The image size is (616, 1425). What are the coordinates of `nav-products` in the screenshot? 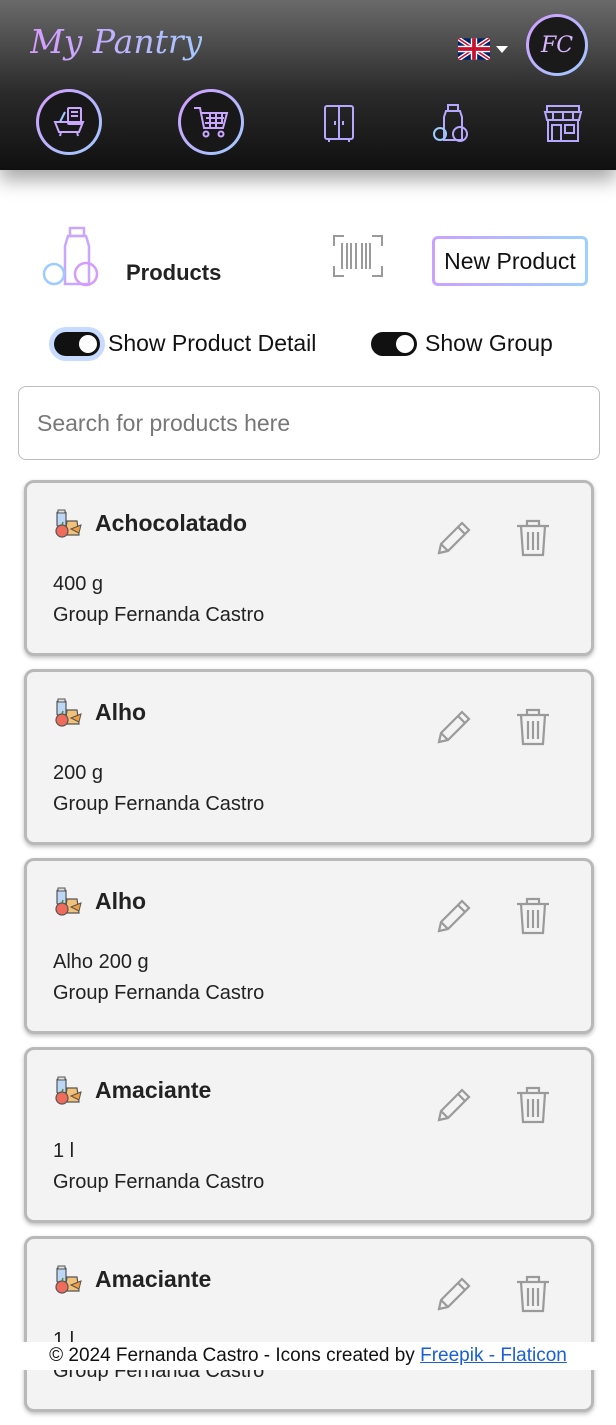 It's located at (451, 123).